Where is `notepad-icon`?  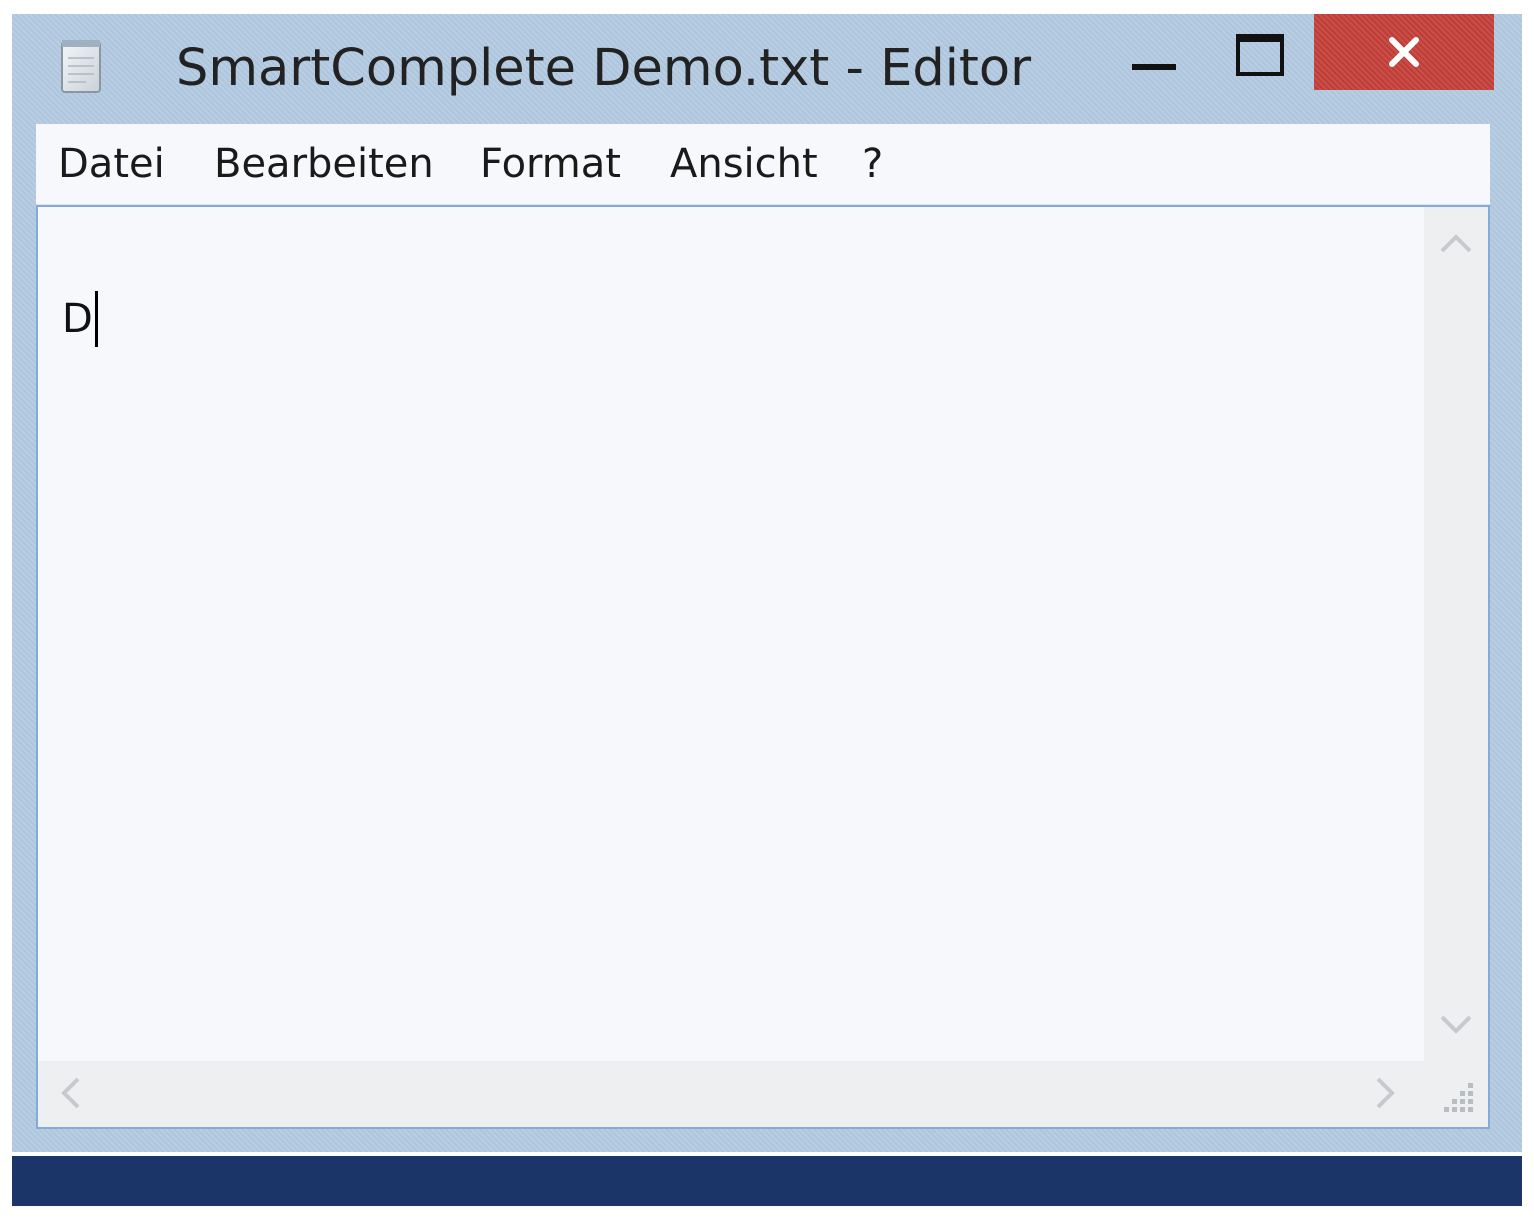
notepad-icon is located at coordinates (81, 66).